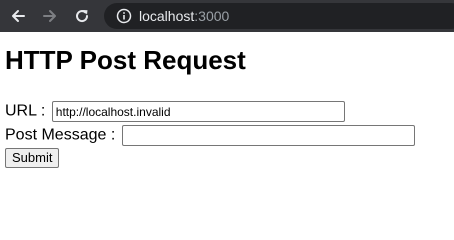 Image resolution: width=454 pixels, height=240 pixels. I want to click on reload-icon, so click(82, 16).